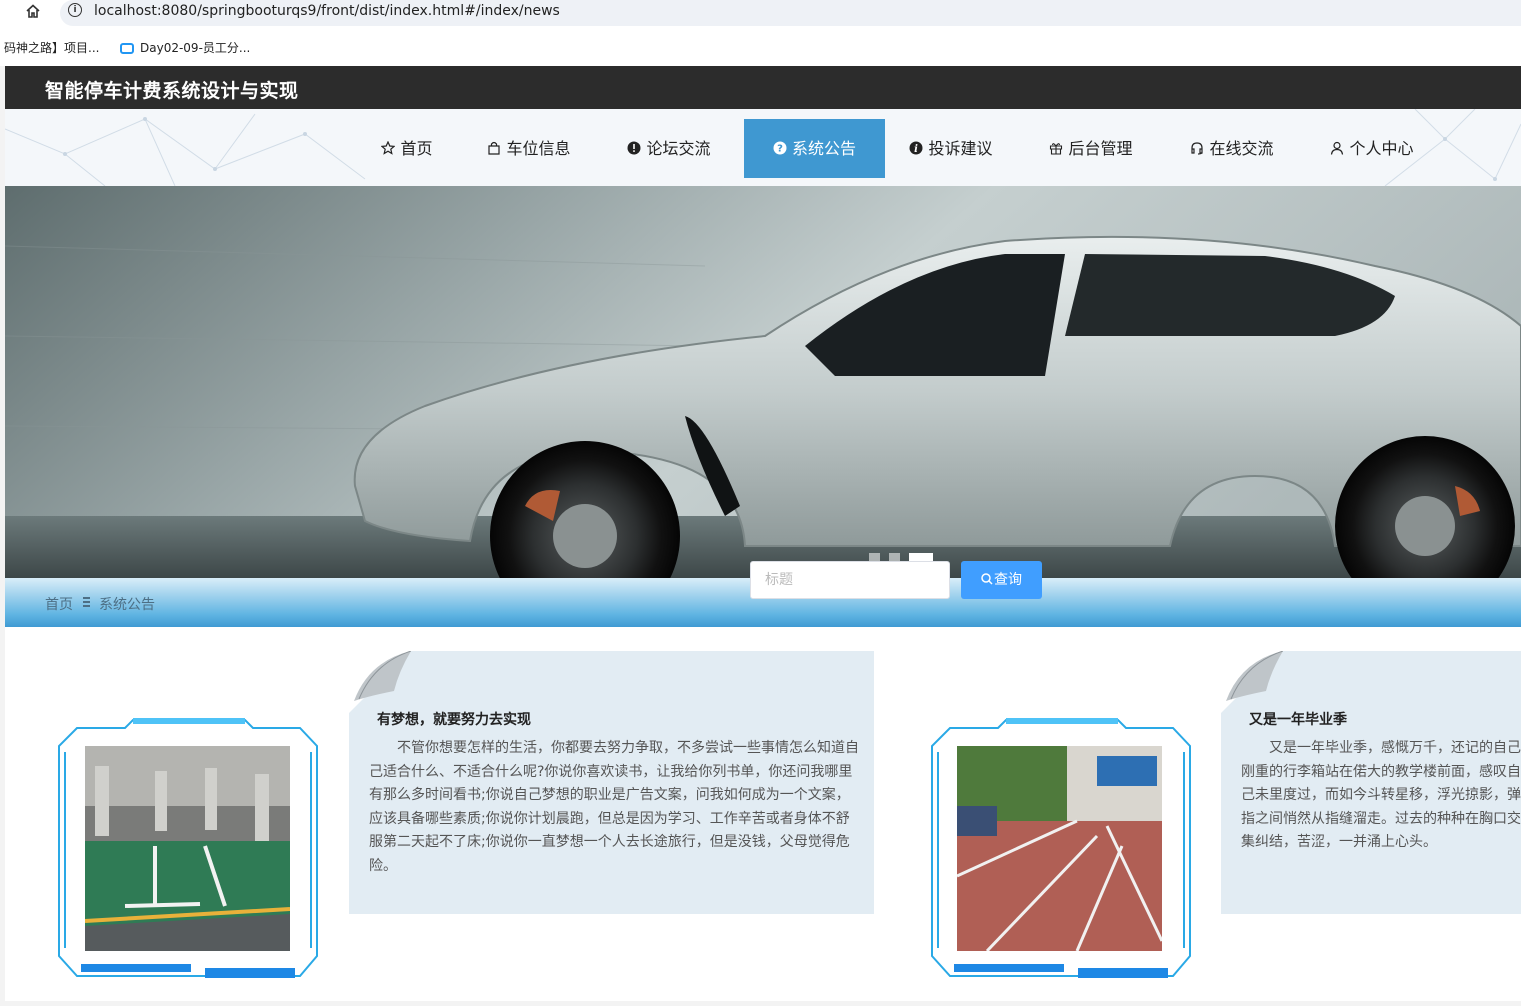  Describe the element at coordinates (1059, 848) in the screenshot. I see `street-parking-photo` at that location.